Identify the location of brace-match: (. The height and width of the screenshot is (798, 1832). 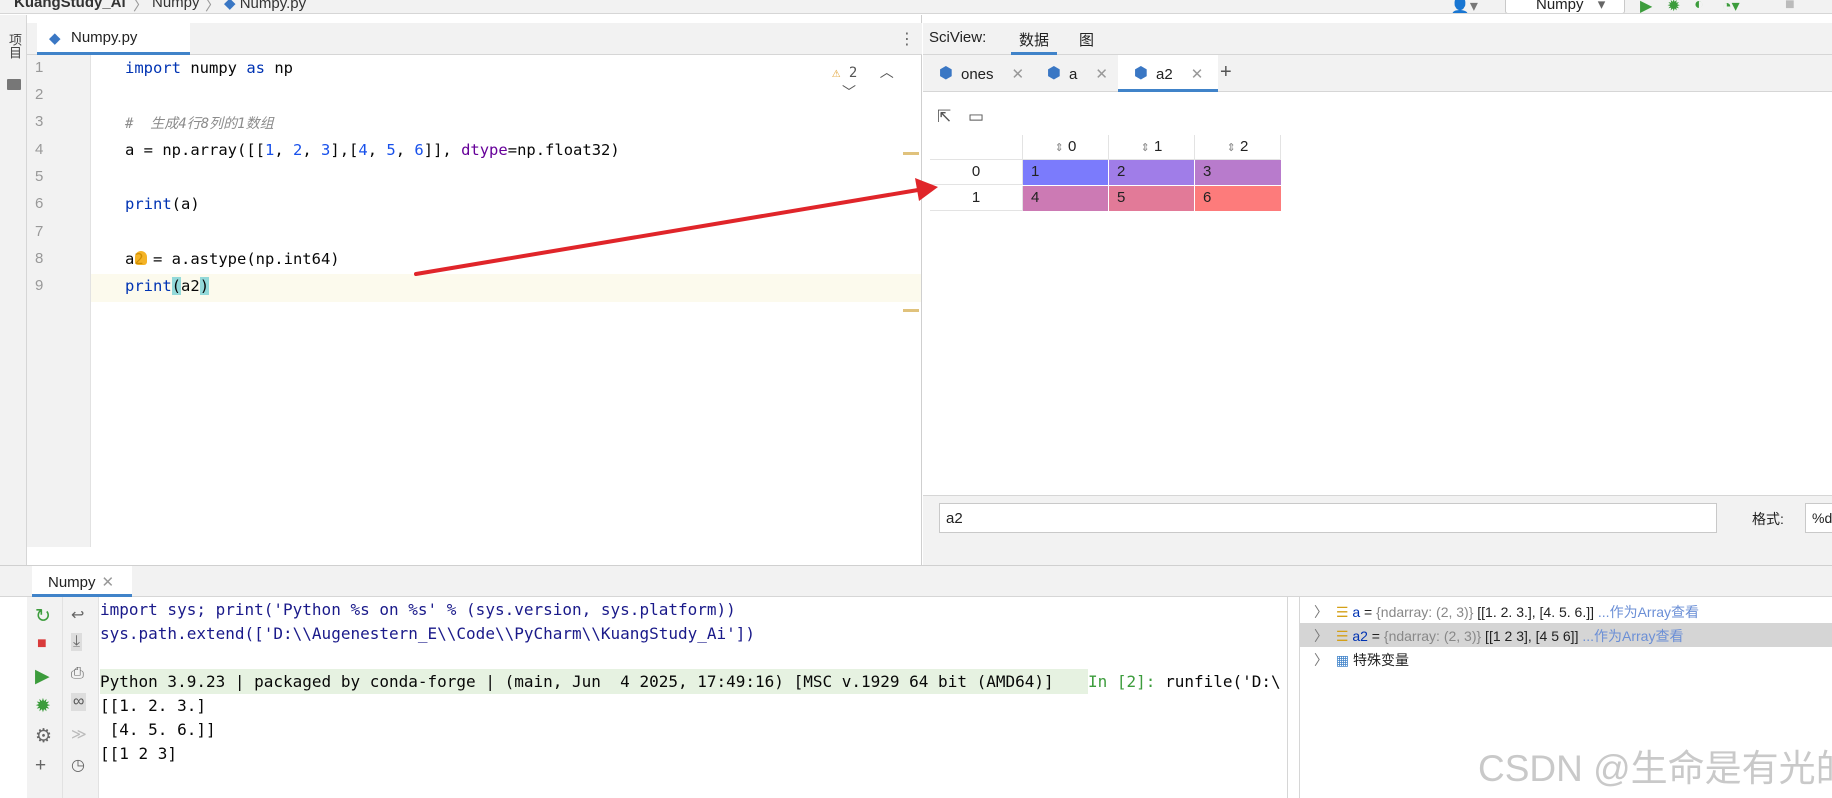
(176, 286).